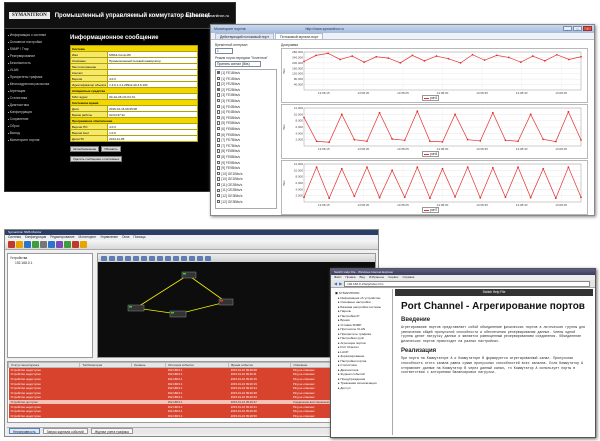  Describe the element at coordinates (168, 258) in the screenshot. I see `grid-icon` at that location.